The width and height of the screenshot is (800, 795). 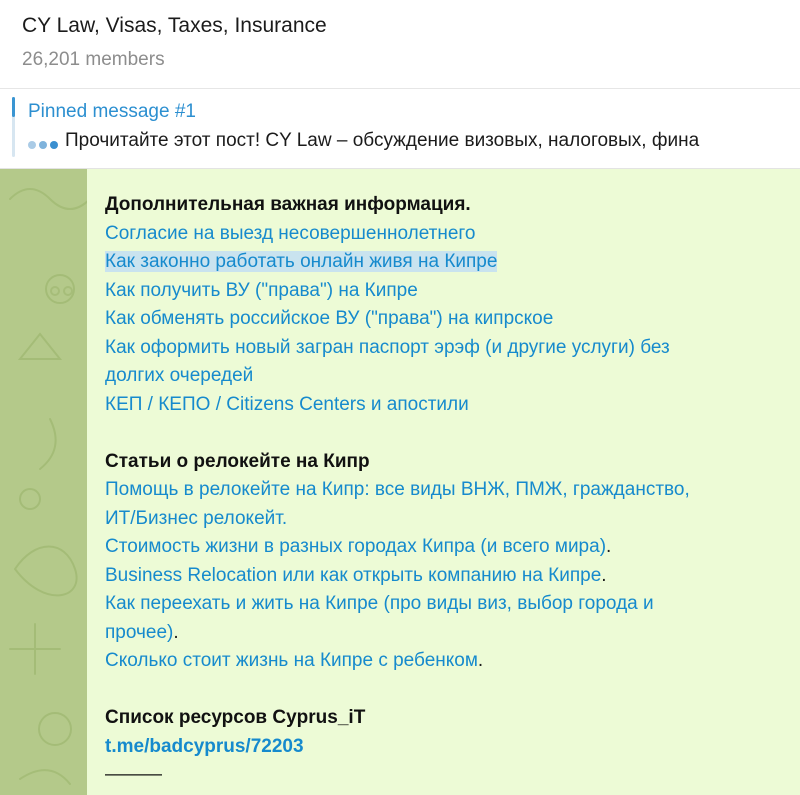 I want to click on chat-title: CY Law, Visas, Taxes, Insurance, so click(x=174, y=26).